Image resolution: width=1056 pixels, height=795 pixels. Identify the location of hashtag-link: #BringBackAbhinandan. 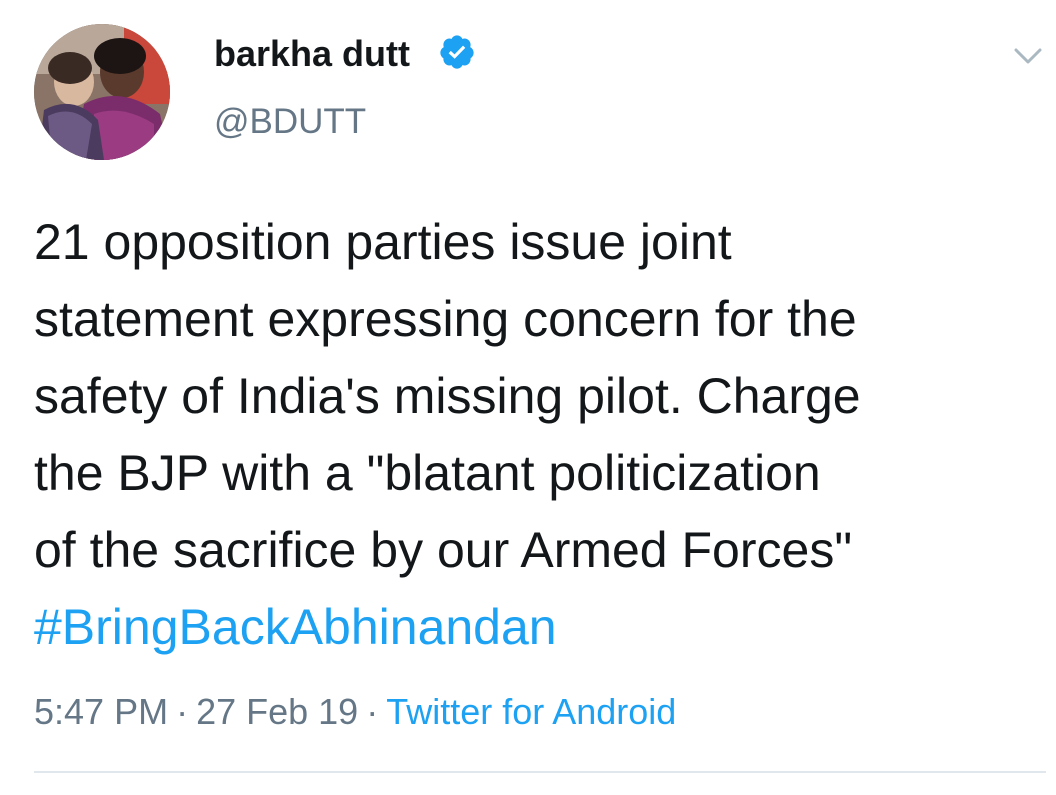
(542, 627).